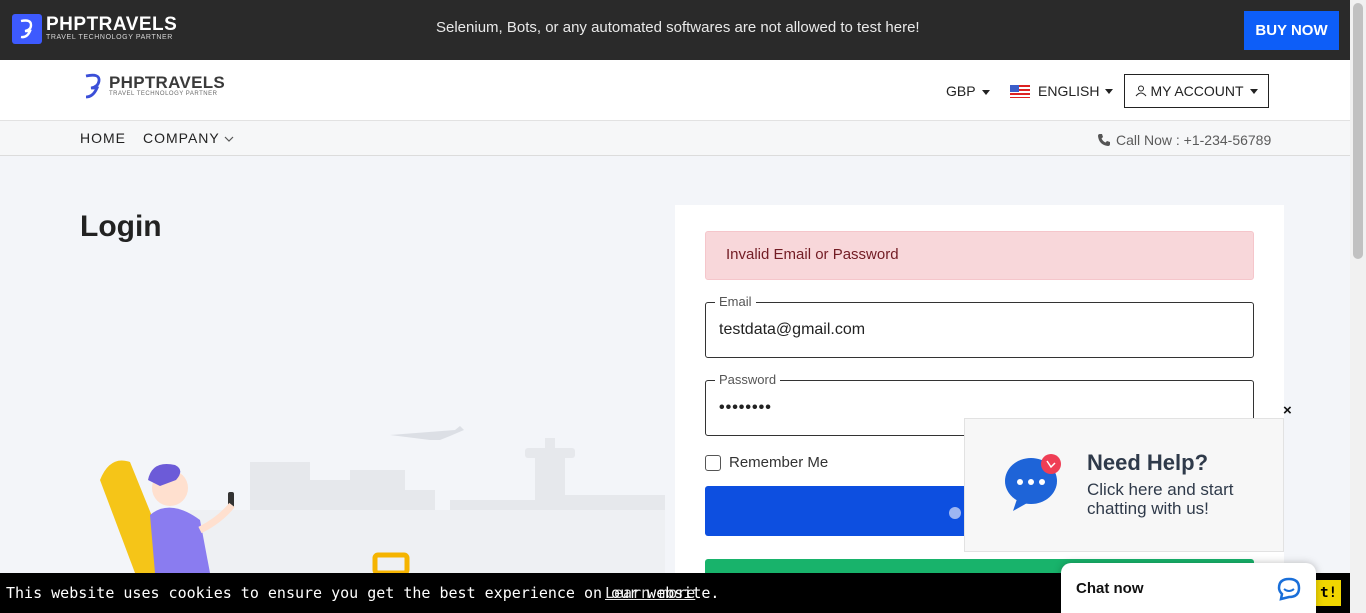 This screenshot has height=613, width=1366. I want to click on language-dropdown: ENGLISH, so click(1062, 91).